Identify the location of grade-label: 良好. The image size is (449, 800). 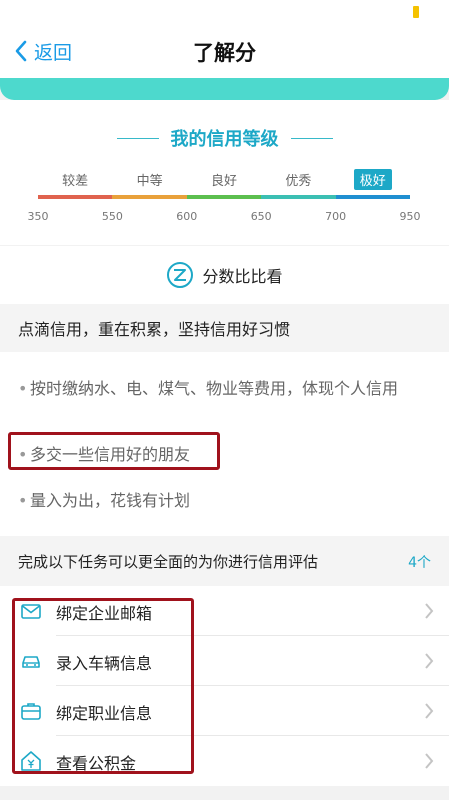
(224, 181).